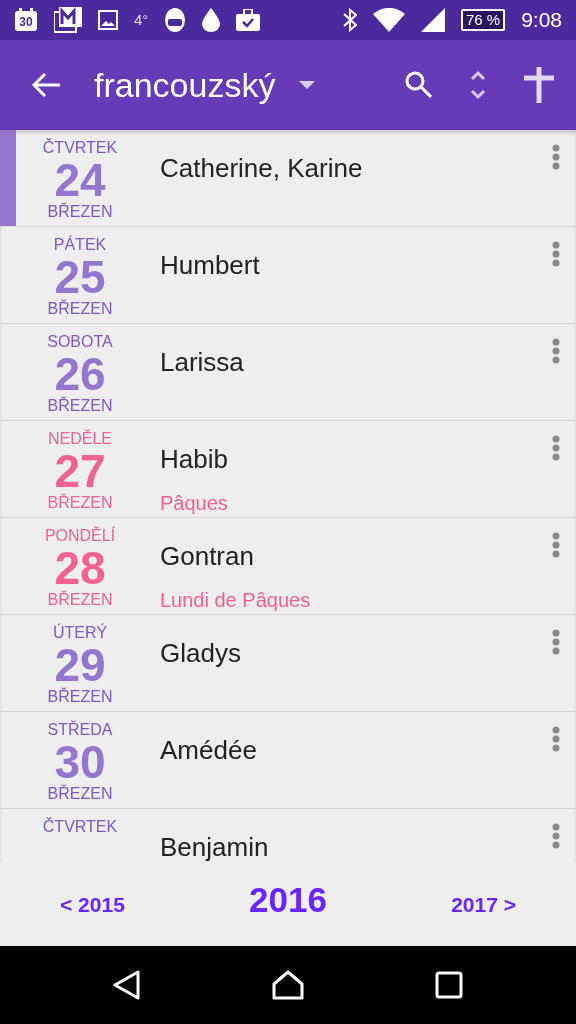  Describe the element at coordinates (202, 362) in the screenshot. I see `name-day-text: Larissa` at that location.